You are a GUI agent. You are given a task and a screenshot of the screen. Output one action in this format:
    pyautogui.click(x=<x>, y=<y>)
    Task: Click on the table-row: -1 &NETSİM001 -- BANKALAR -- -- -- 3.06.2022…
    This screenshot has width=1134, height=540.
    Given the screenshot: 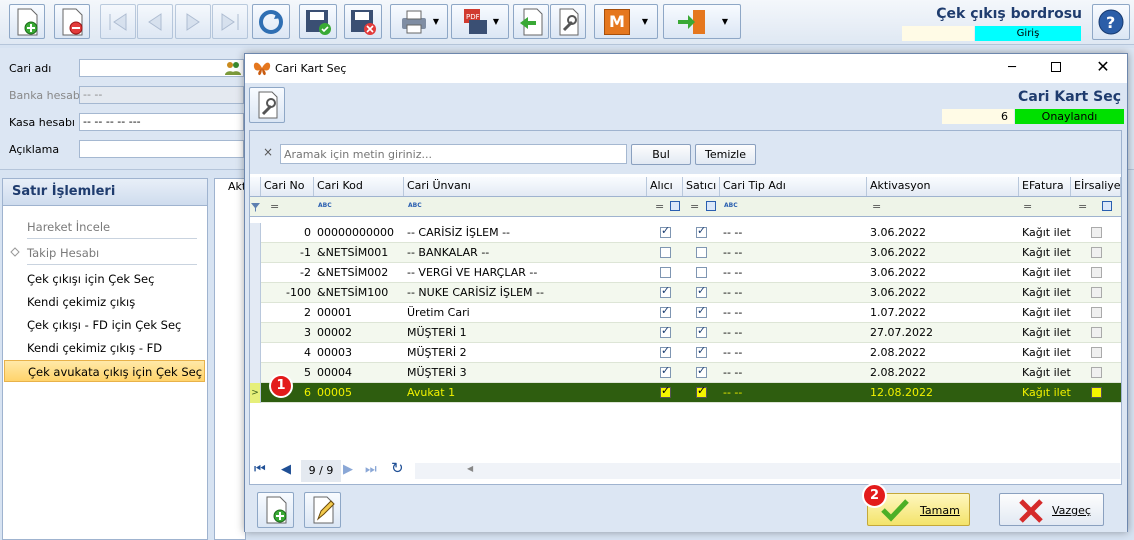 What is the action you would take?
    pyautogui.click(x=685, y=253)
    